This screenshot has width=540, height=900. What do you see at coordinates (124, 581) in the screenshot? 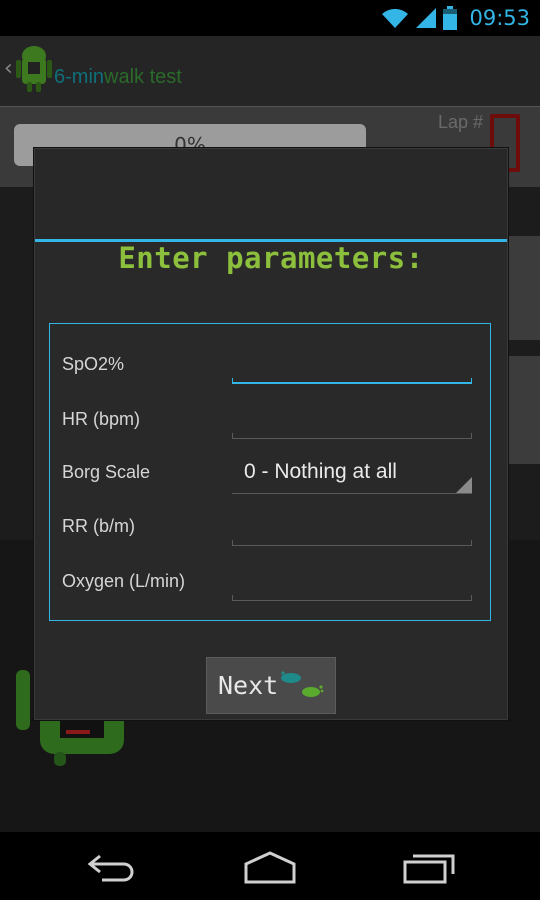
I see `oxygen-label: Oxygen (L/min)` at bounding box center [124, 581].